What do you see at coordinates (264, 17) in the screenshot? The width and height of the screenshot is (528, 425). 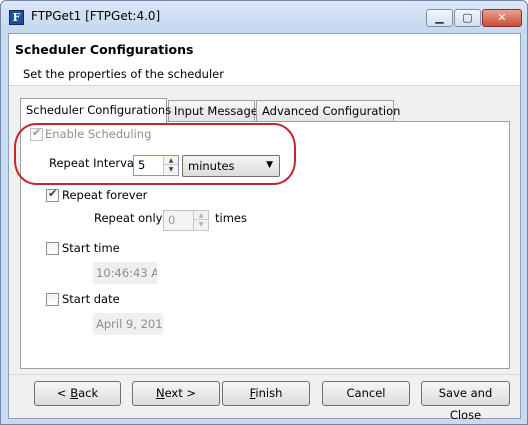 I see `title-bar: F FTPGet1 [FTPGet:4.0] ▁ ▢ ✕` at bounding box center [264, 17].